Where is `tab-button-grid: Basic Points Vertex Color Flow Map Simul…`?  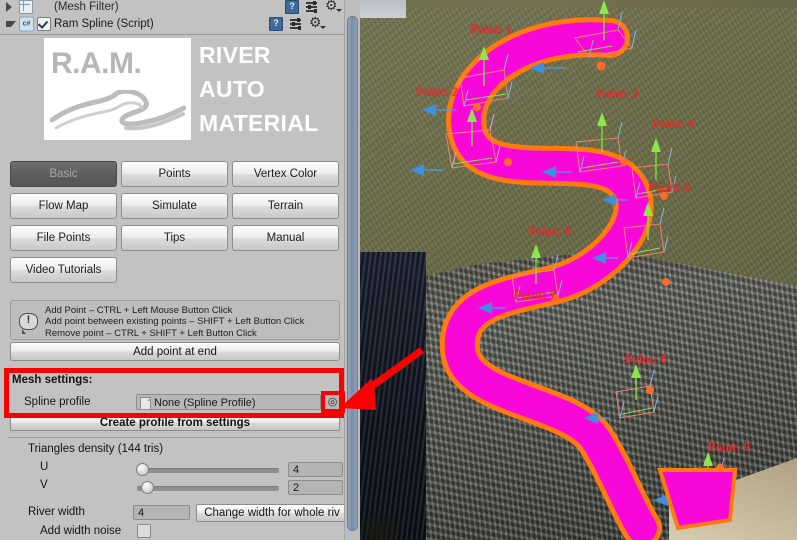 tab-button-grid: Basic Points Vertex Color Flow Map Simul… is located at coordinates (176, 225).